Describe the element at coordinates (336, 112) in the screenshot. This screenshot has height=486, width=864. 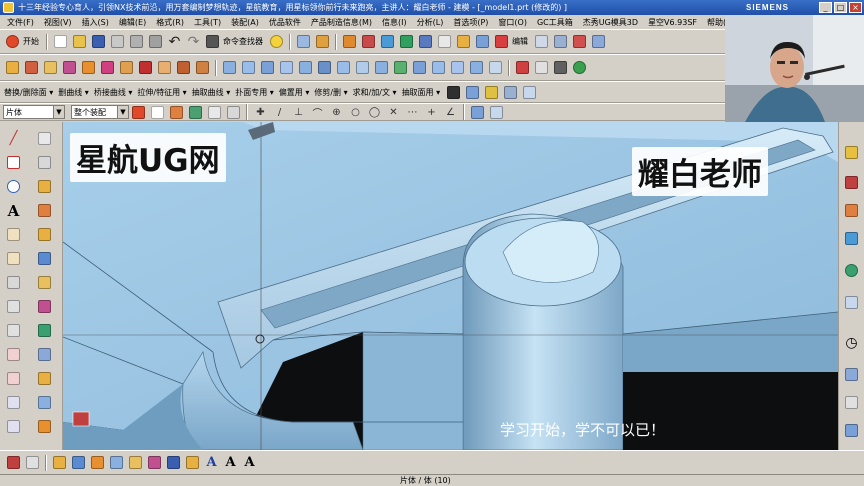
I see `point-snap-5-button: ⊕` at that location.